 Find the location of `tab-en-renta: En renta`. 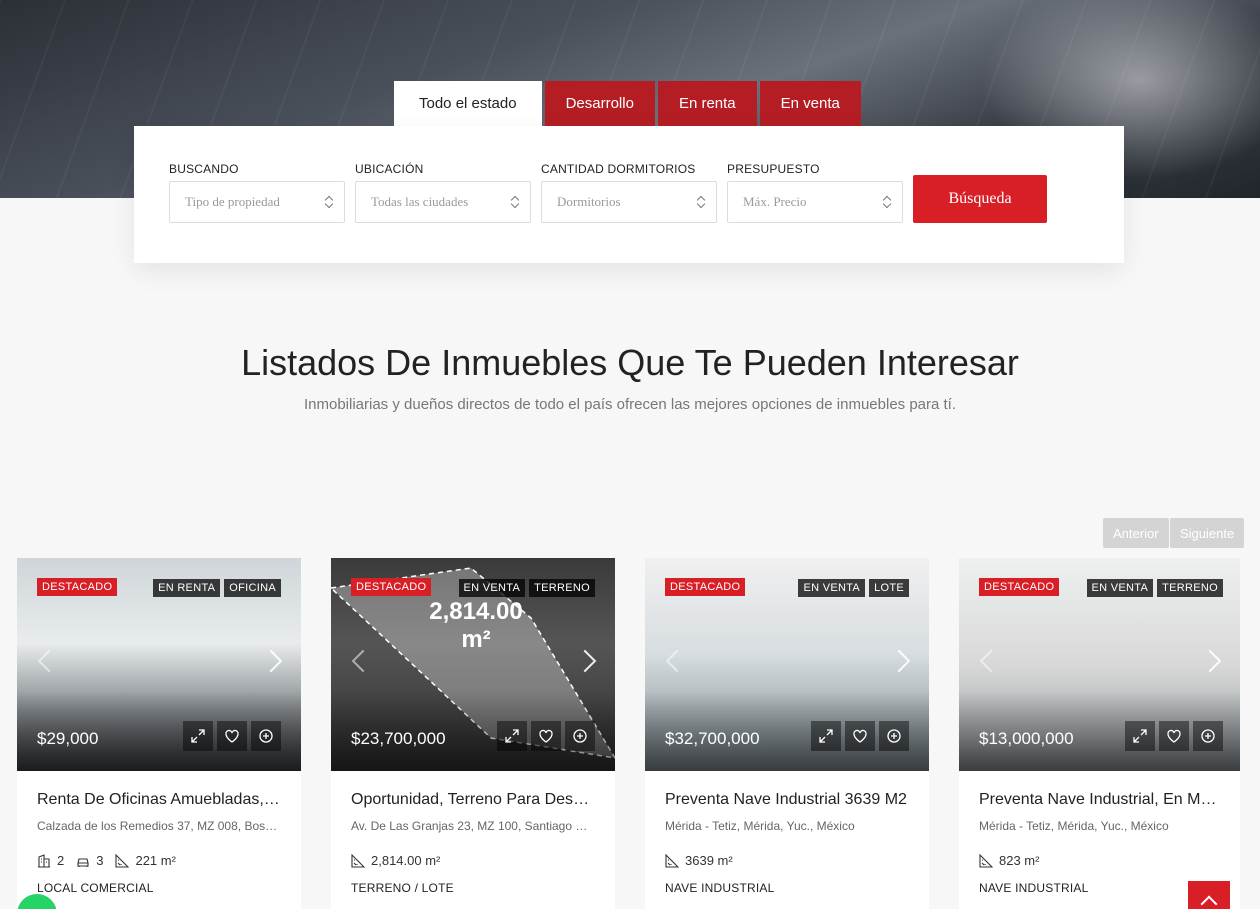

tab-en-renta: En renta is located at coordinates (707, 103).